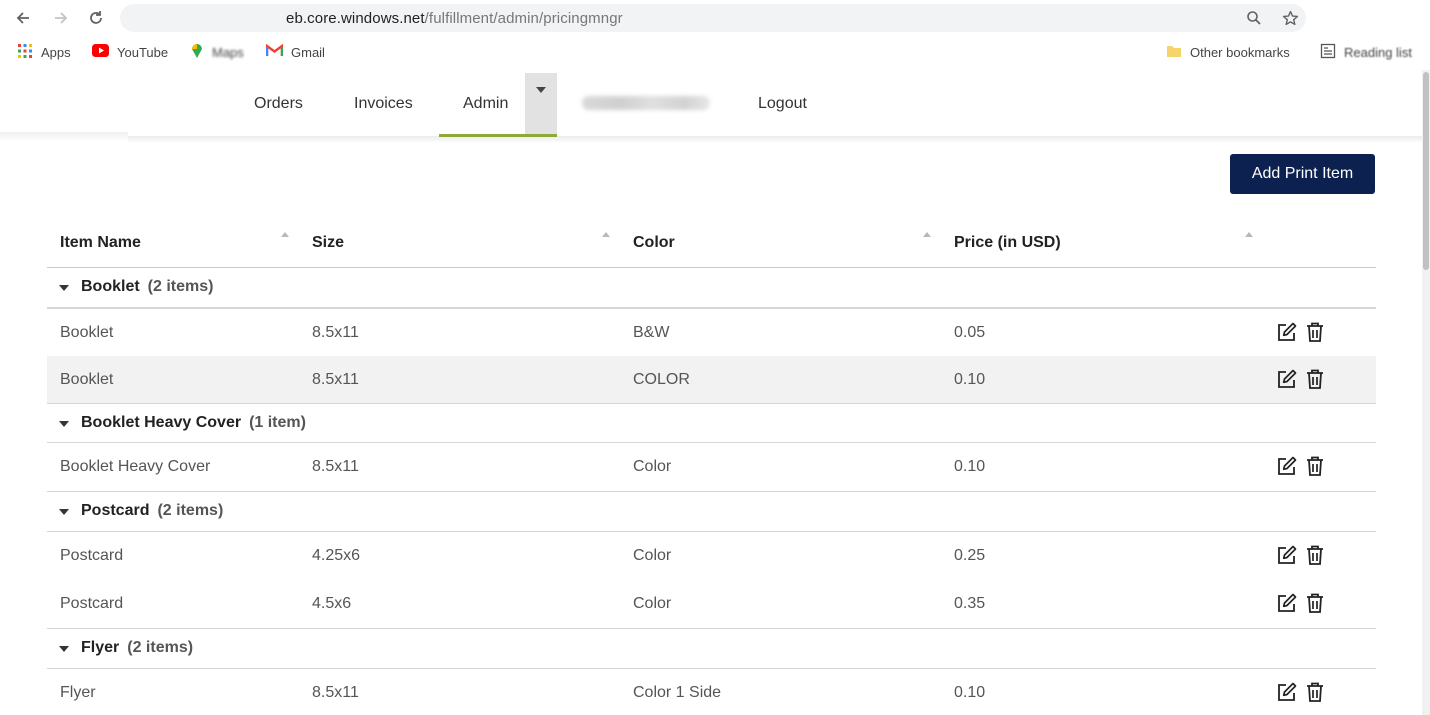 This screenshot has width=1430, height=715. What do you see at coordinates (328, 243) in the screenshot?
I see `column-header-size: Size` at bounding box center [328, 243].